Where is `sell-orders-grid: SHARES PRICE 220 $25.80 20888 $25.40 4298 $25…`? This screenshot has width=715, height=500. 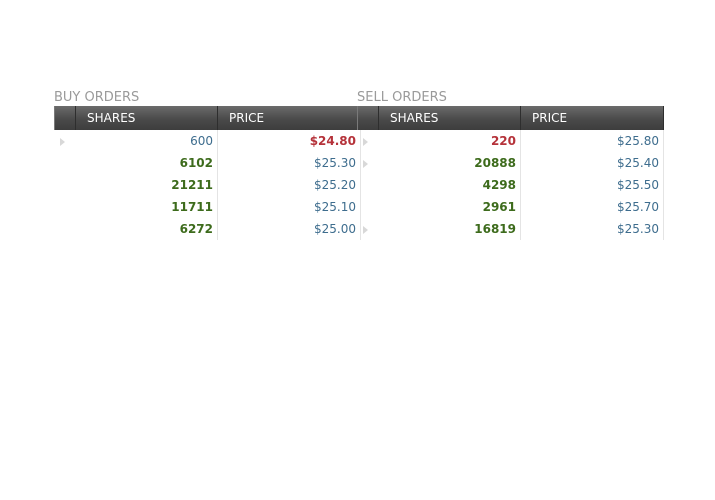 sell-orders-grid: SHARES PRICE 220 $25.80 20888 $25.40 4298 $25… is located at coordinates (510, 173).